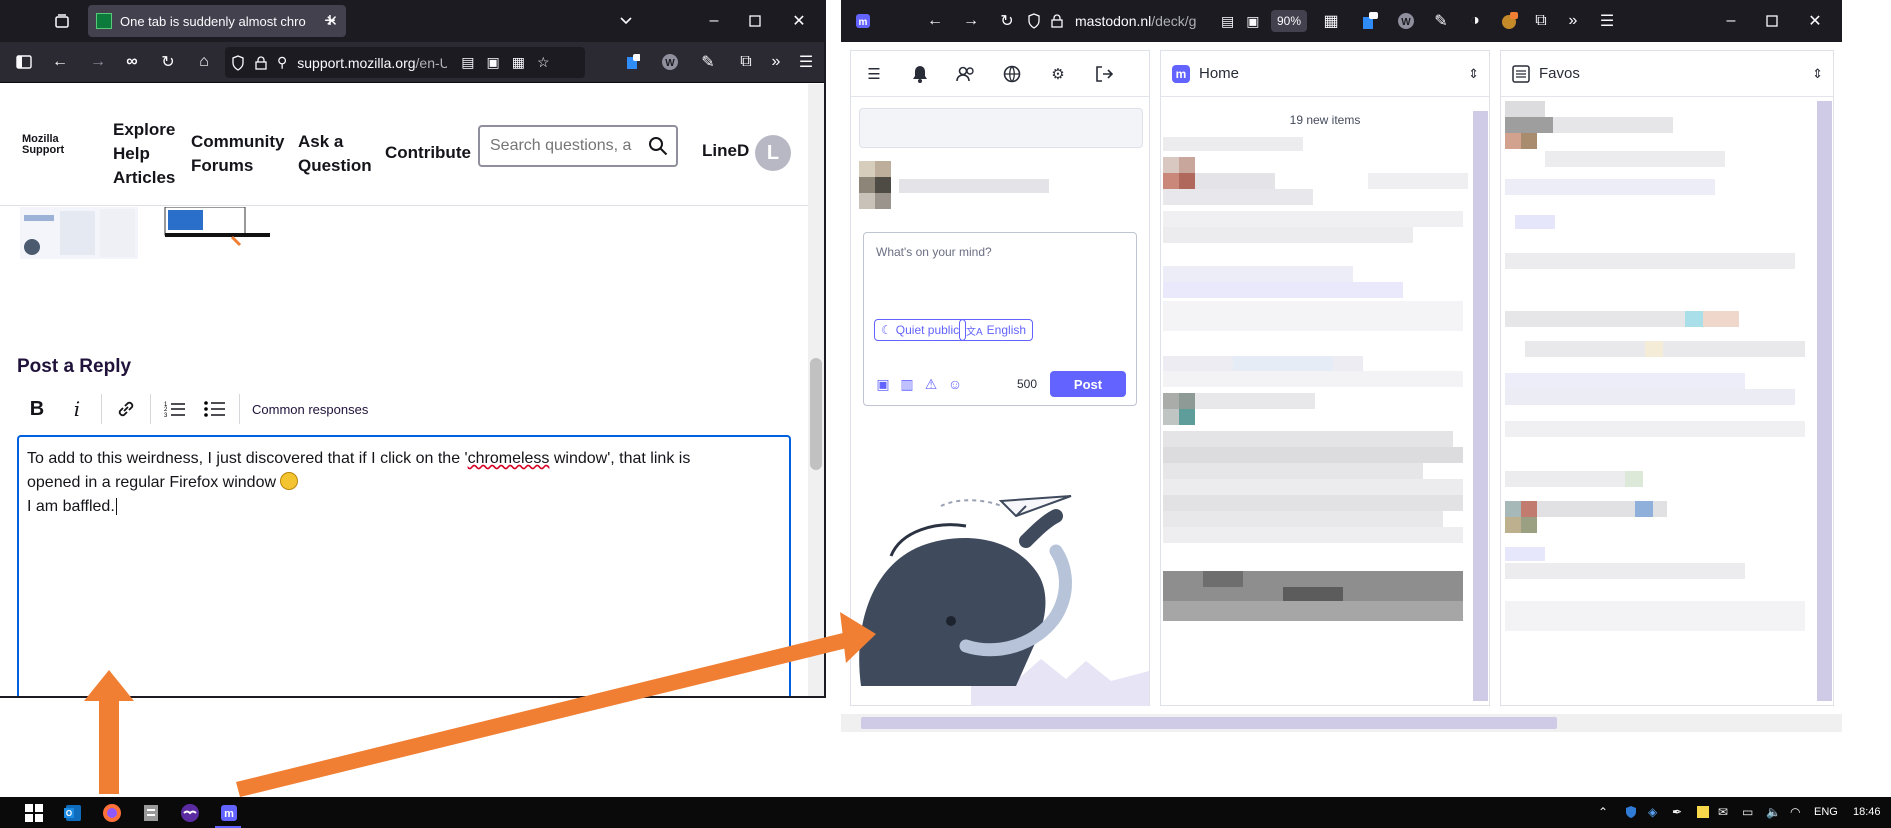  I want to click on nav-explore-help-articles: Explore Help Articles, so click(153, 154).